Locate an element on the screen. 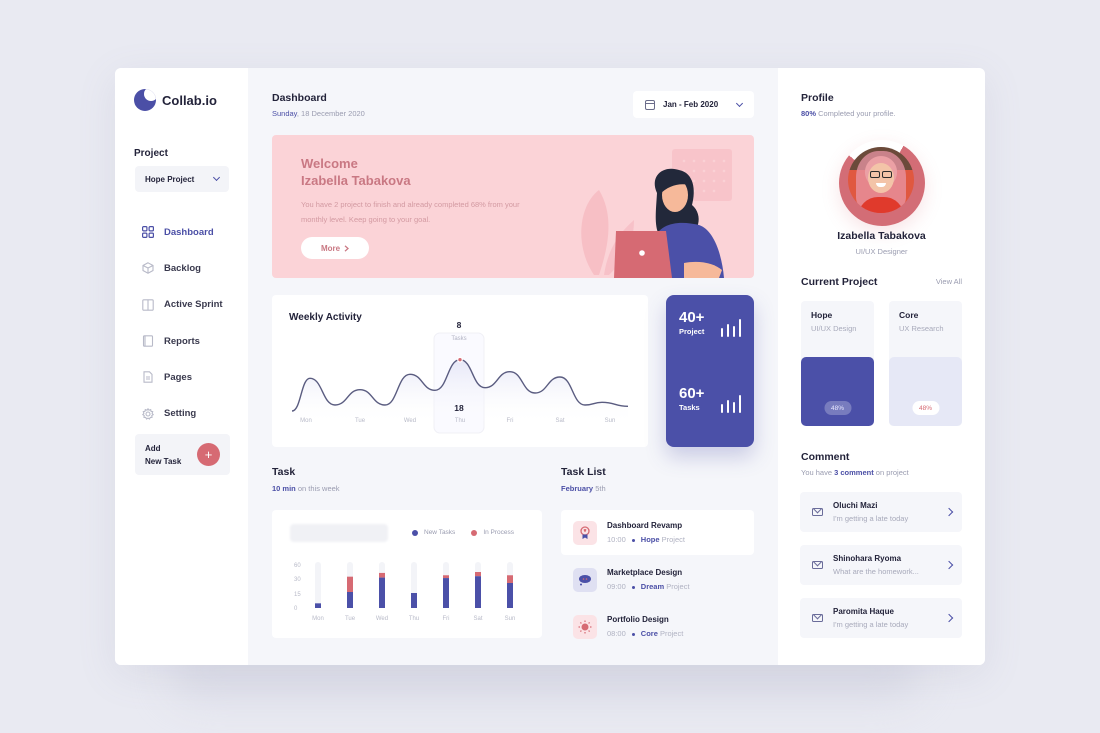  bar-chart-icon is located at coordinates (731, 404).